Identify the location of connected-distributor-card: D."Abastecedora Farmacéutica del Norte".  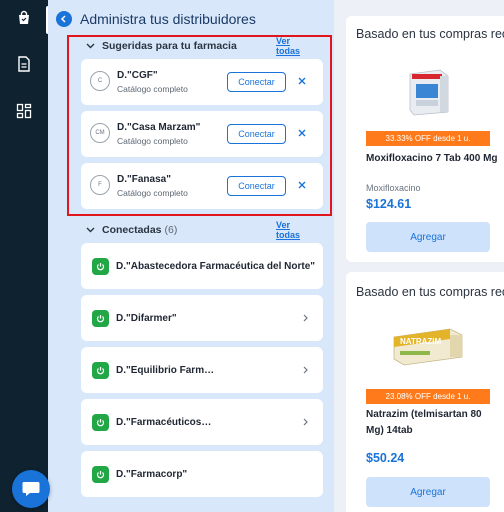
(202, 266).